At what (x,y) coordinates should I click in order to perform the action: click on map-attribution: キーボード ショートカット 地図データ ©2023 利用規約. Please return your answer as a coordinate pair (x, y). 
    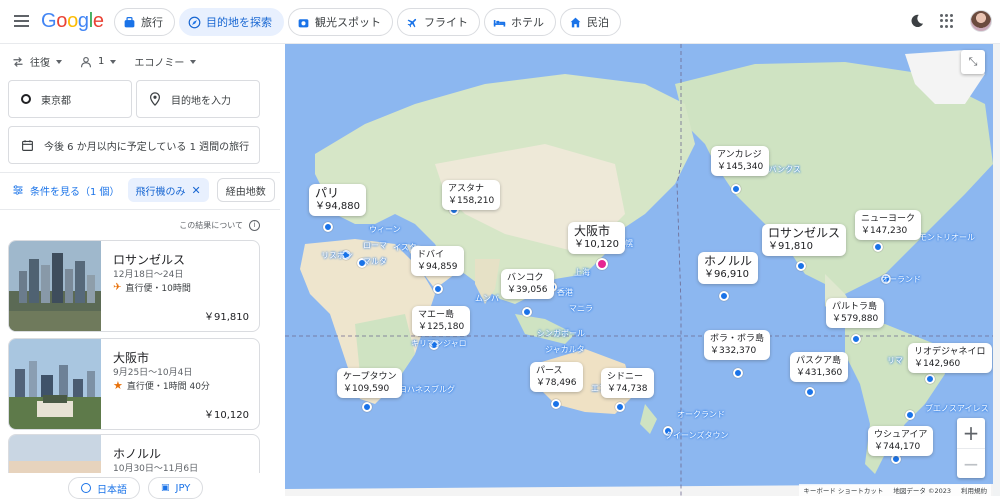
    Looking at the image, I should click on (895, 490).